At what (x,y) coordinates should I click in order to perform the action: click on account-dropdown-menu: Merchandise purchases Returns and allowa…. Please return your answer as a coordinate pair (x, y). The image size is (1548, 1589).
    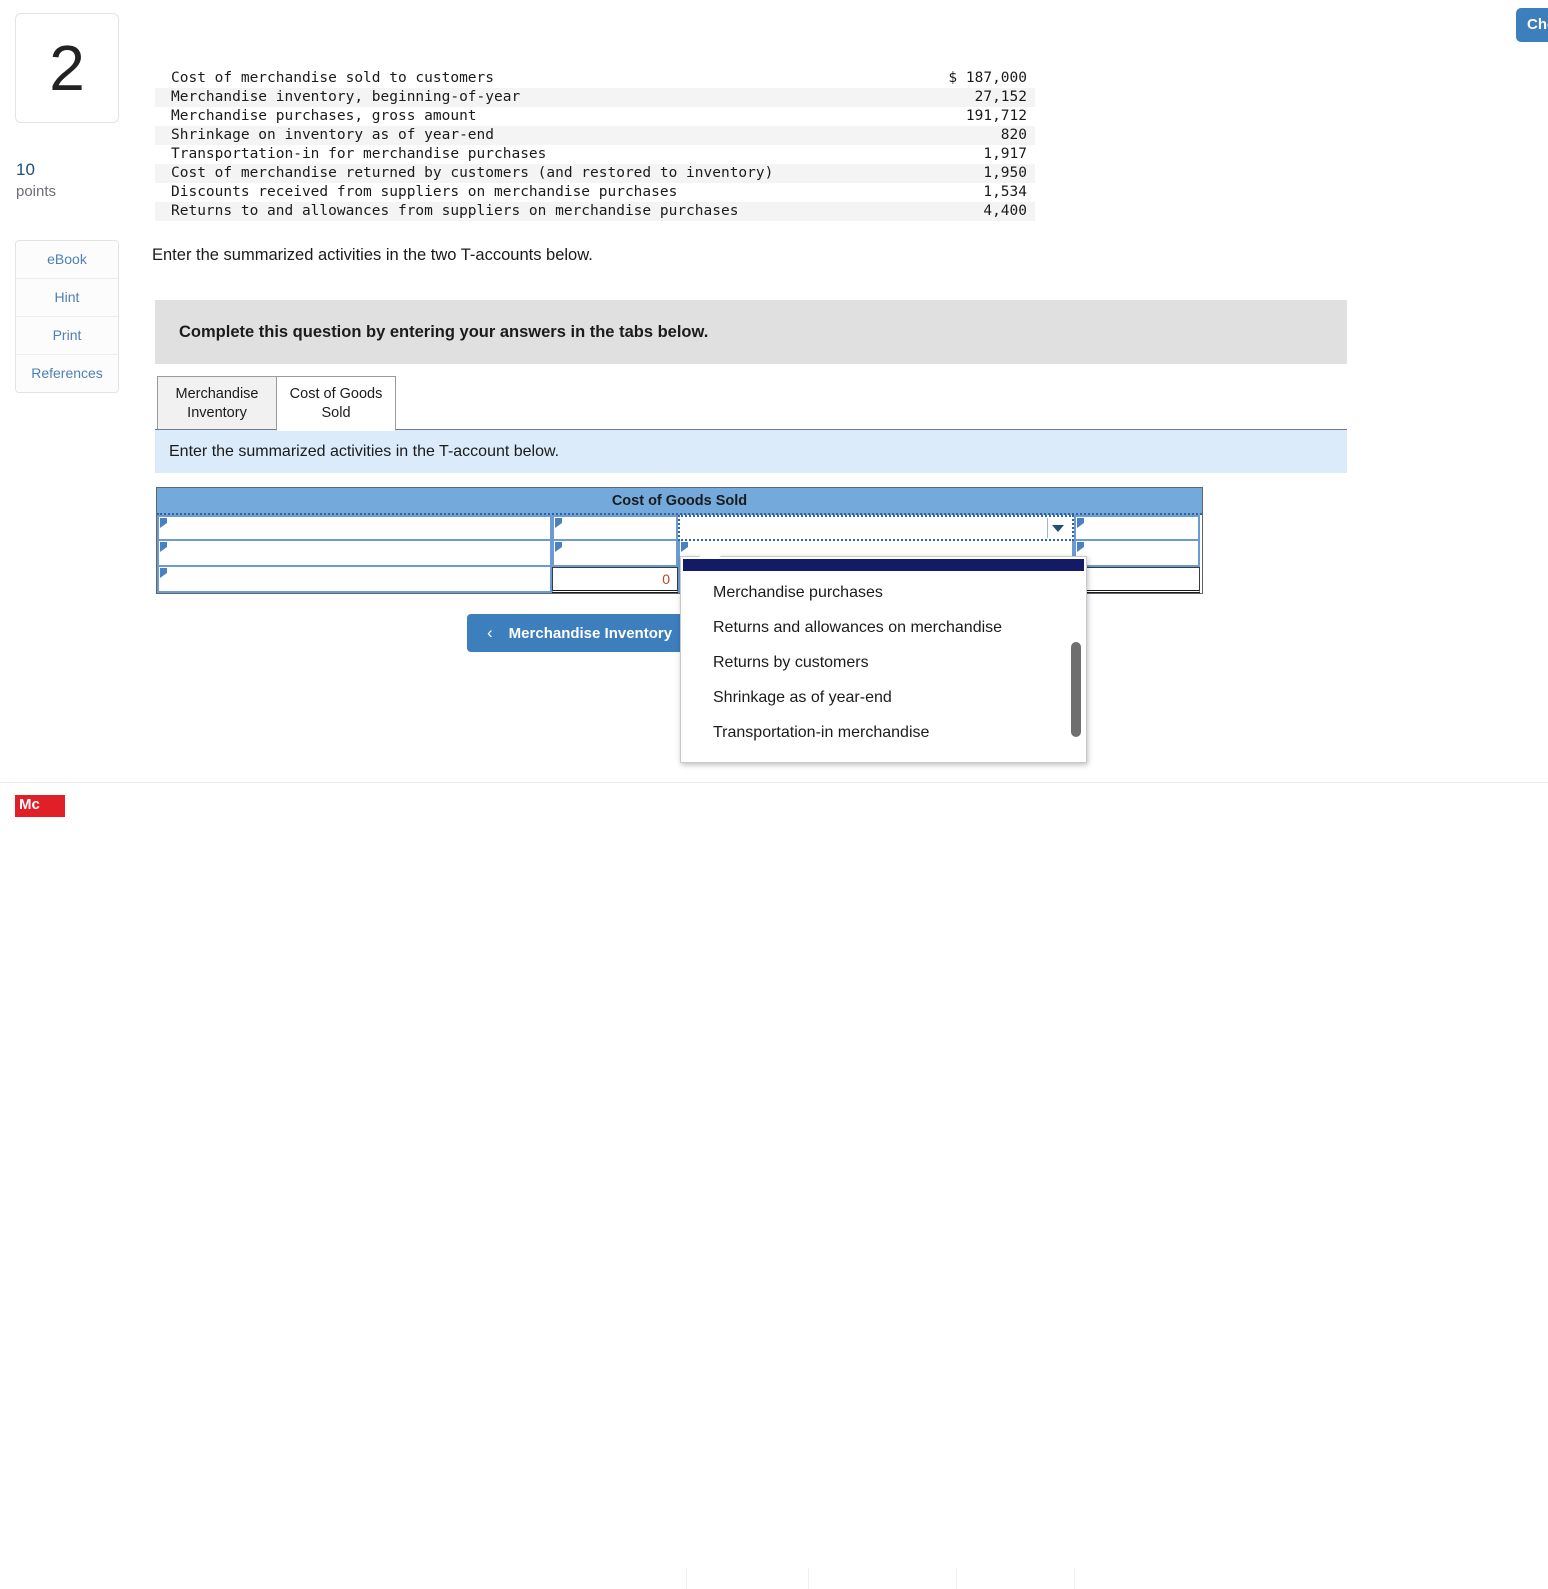
    Looking at the image, I should click on (883, 655).